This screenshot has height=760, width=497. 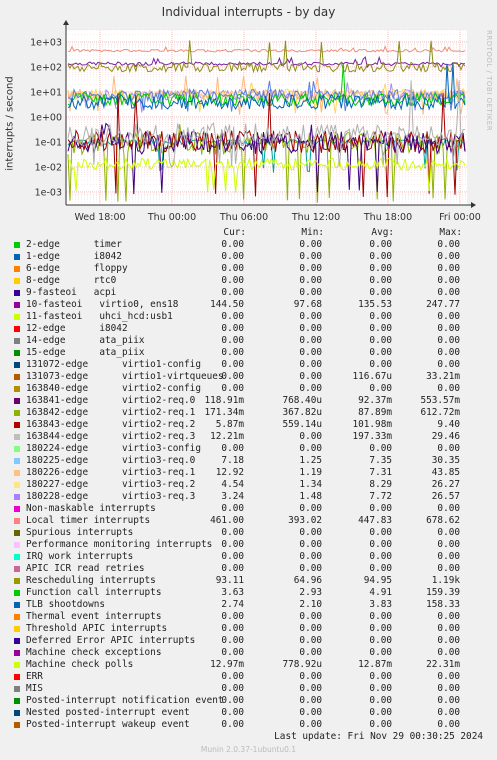 What do you see at coordinates (232, 460) in the screenshot?
I see `legend-cur-value: 7.18` at bounding box center [232, 460].